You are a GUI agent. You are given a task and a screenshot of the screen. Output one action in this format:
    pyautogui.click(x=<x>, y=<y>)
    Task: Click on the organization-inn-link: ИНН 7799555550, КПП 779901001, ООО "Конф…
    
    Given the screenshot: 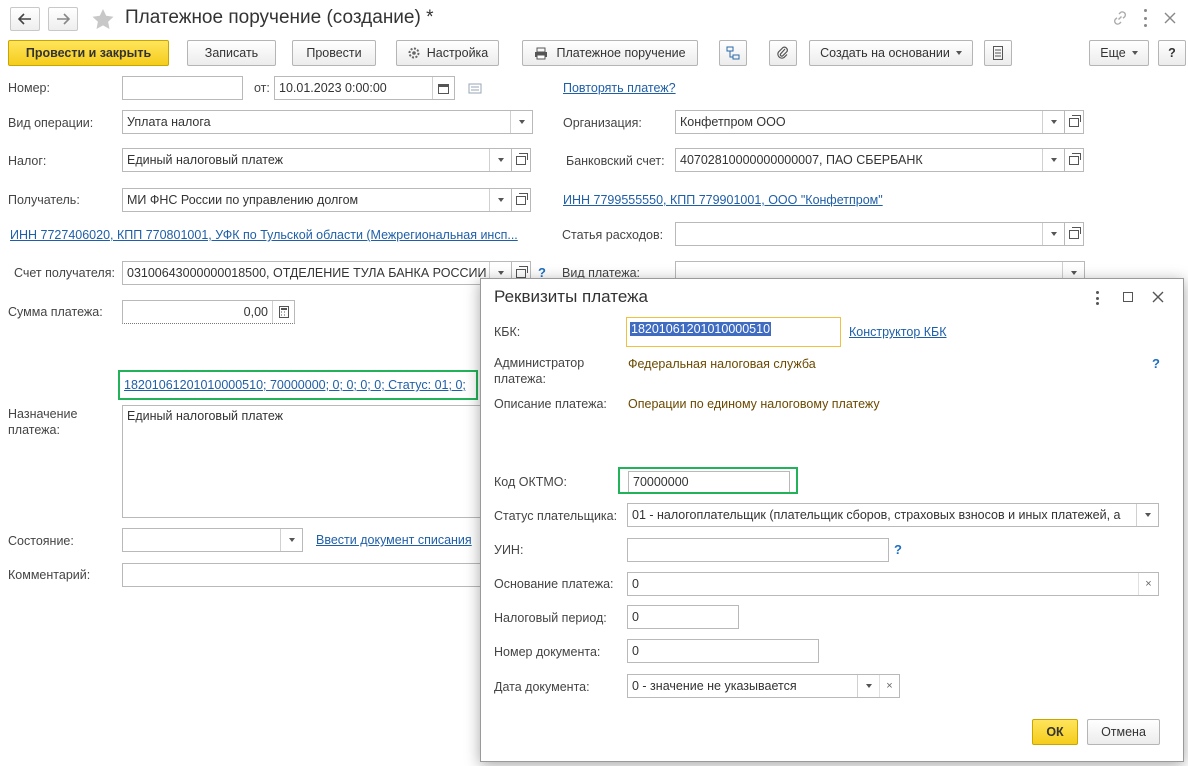 What is the action you would take?
    pyautogui.click(x=723, y=200)
    